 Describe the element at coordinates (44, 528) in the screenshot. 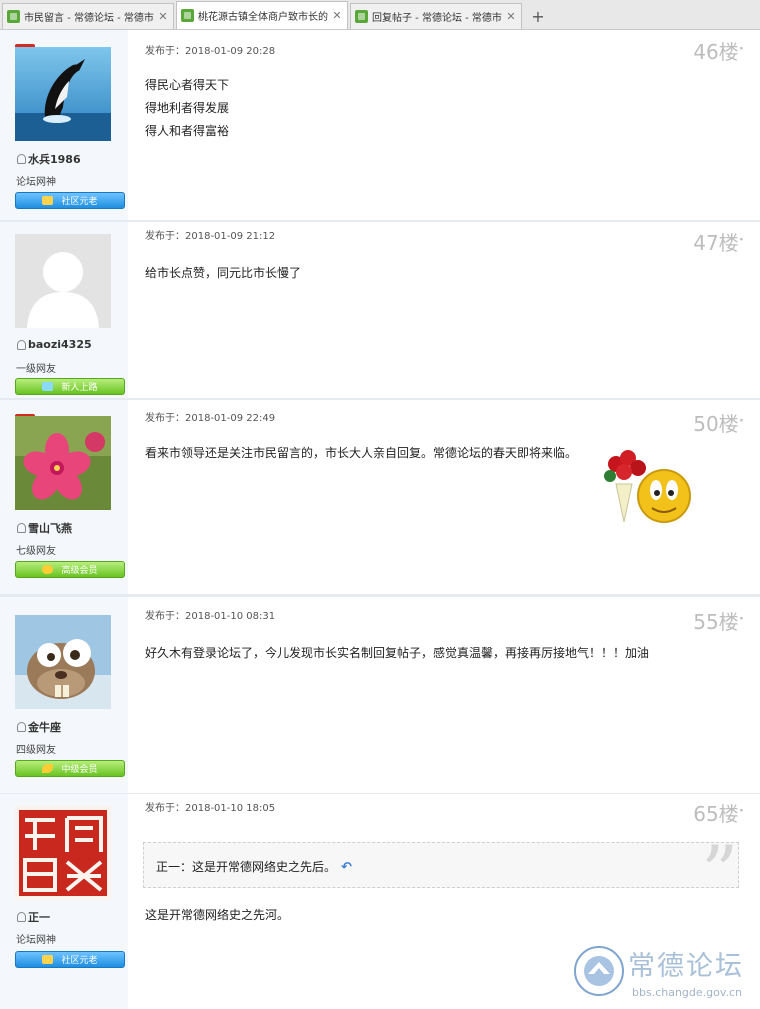

I see `username: 雪山飞燕` at that location.